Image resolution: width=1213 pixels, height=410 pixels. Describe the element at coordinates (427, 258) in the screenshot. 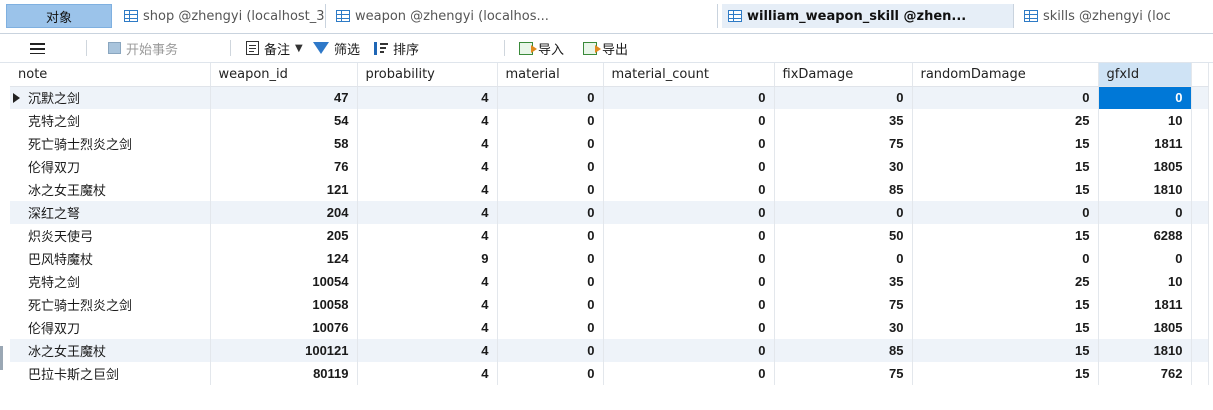

I see `table-cell: 9` at that location.